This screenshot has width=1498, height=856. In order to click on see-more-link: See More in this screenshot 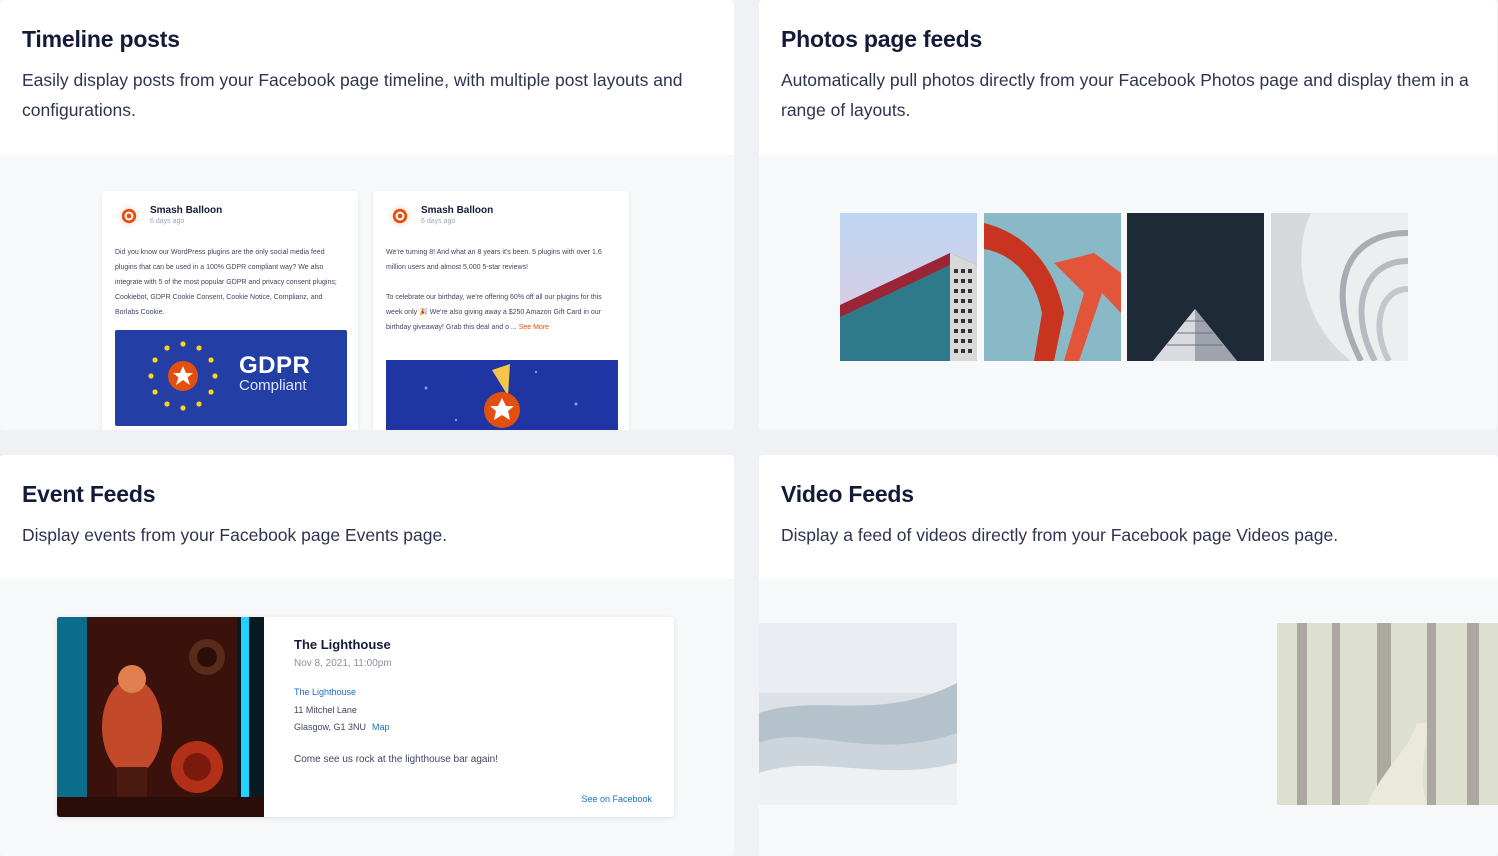, I will do `click(534, 327)`.